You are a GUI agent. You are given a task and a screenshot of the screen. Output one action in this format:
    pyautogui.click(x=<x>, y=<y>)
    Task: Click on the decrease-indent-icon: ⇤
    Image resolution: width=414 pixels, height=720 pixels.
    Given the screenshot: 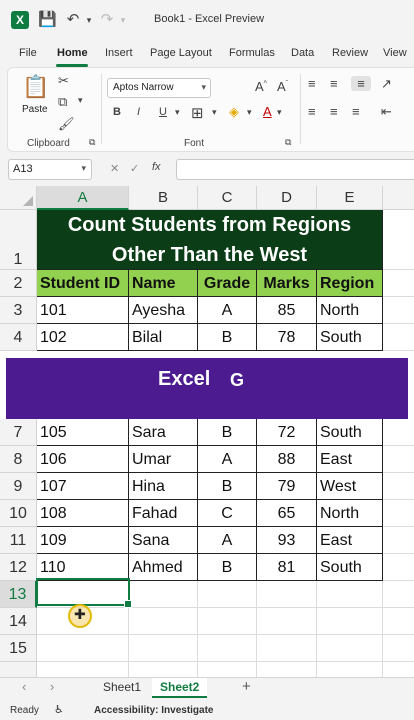 What is the action you would take?
    pyautogui.click(x=386, y=112)
    